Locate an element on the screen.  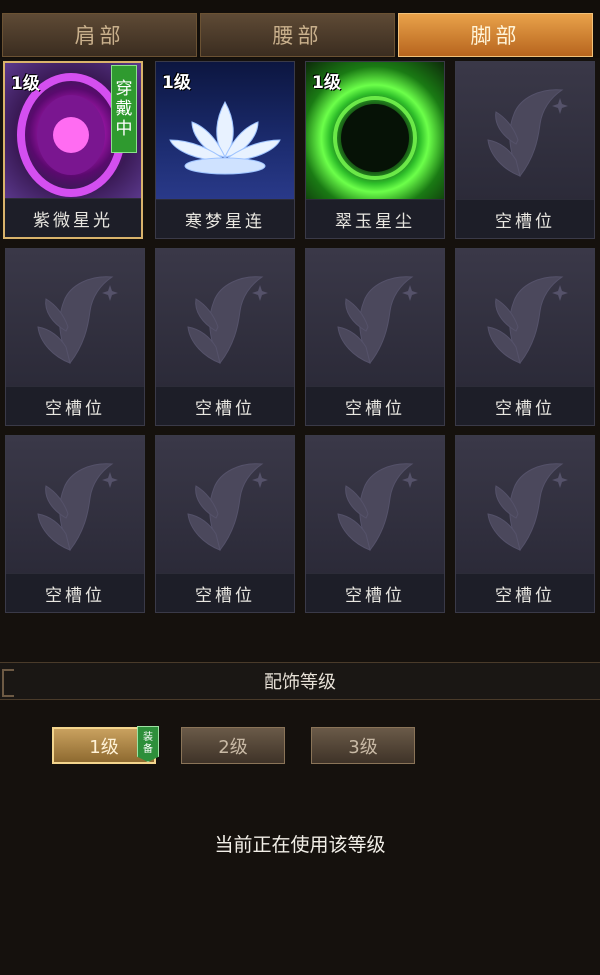
slot-name: 紫微星光 is located at coordinates (73, 217).